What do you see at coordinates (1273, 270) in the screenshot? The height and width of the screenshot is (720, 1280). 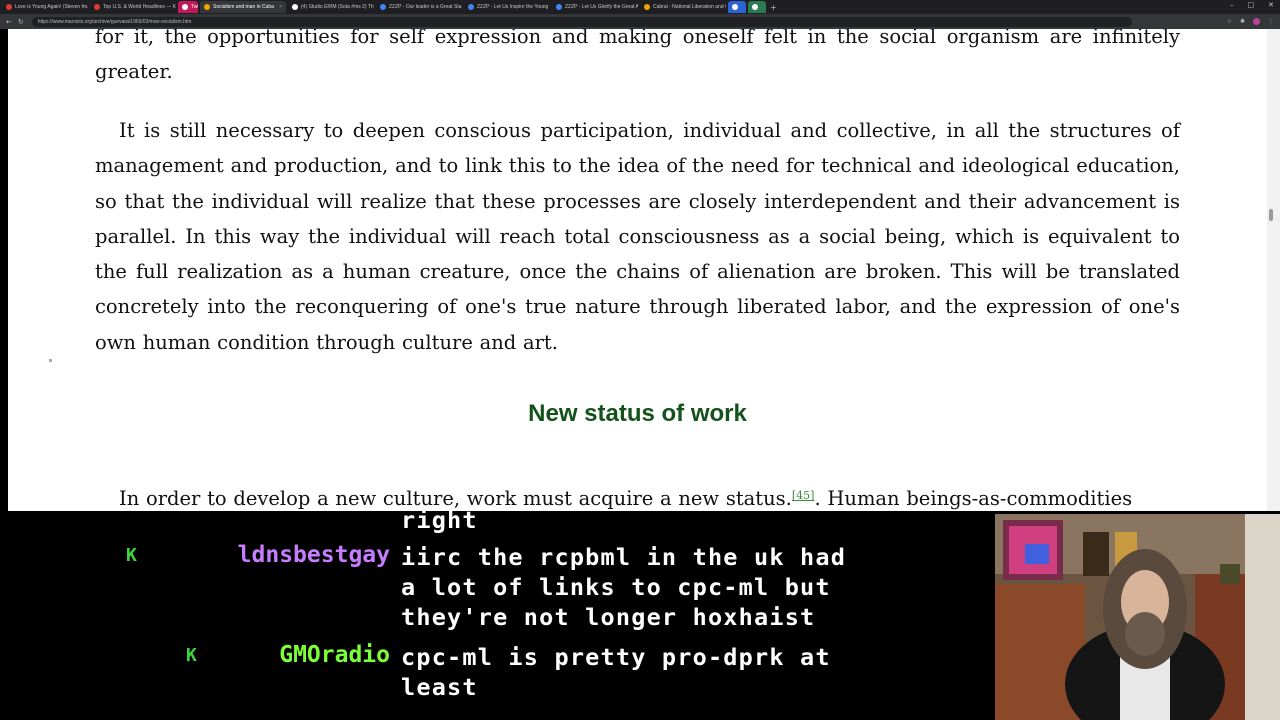 I see `page-scrollbar` at bounding box center [1273, 270].